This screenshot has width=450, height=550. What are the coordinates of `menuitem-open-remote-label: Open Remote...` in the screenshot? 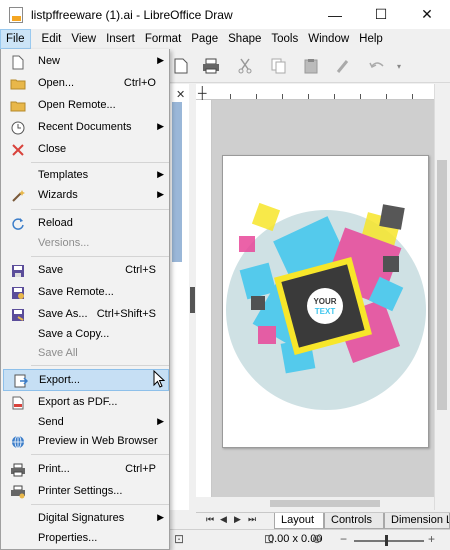 It's located at (77, 105).